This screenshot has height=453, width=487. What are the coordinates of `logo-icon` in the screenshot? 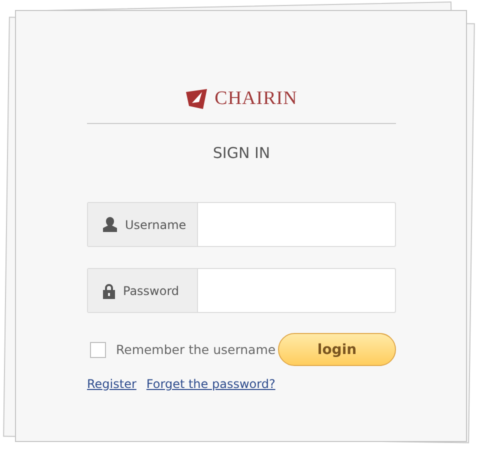 It's located at (196, 99).